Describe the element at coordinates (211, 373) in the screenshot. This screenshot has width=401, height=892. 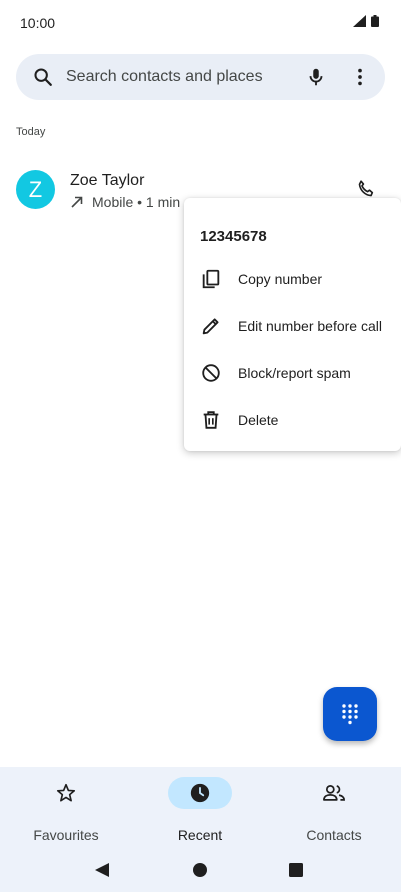
I see `block-icon` at that location.